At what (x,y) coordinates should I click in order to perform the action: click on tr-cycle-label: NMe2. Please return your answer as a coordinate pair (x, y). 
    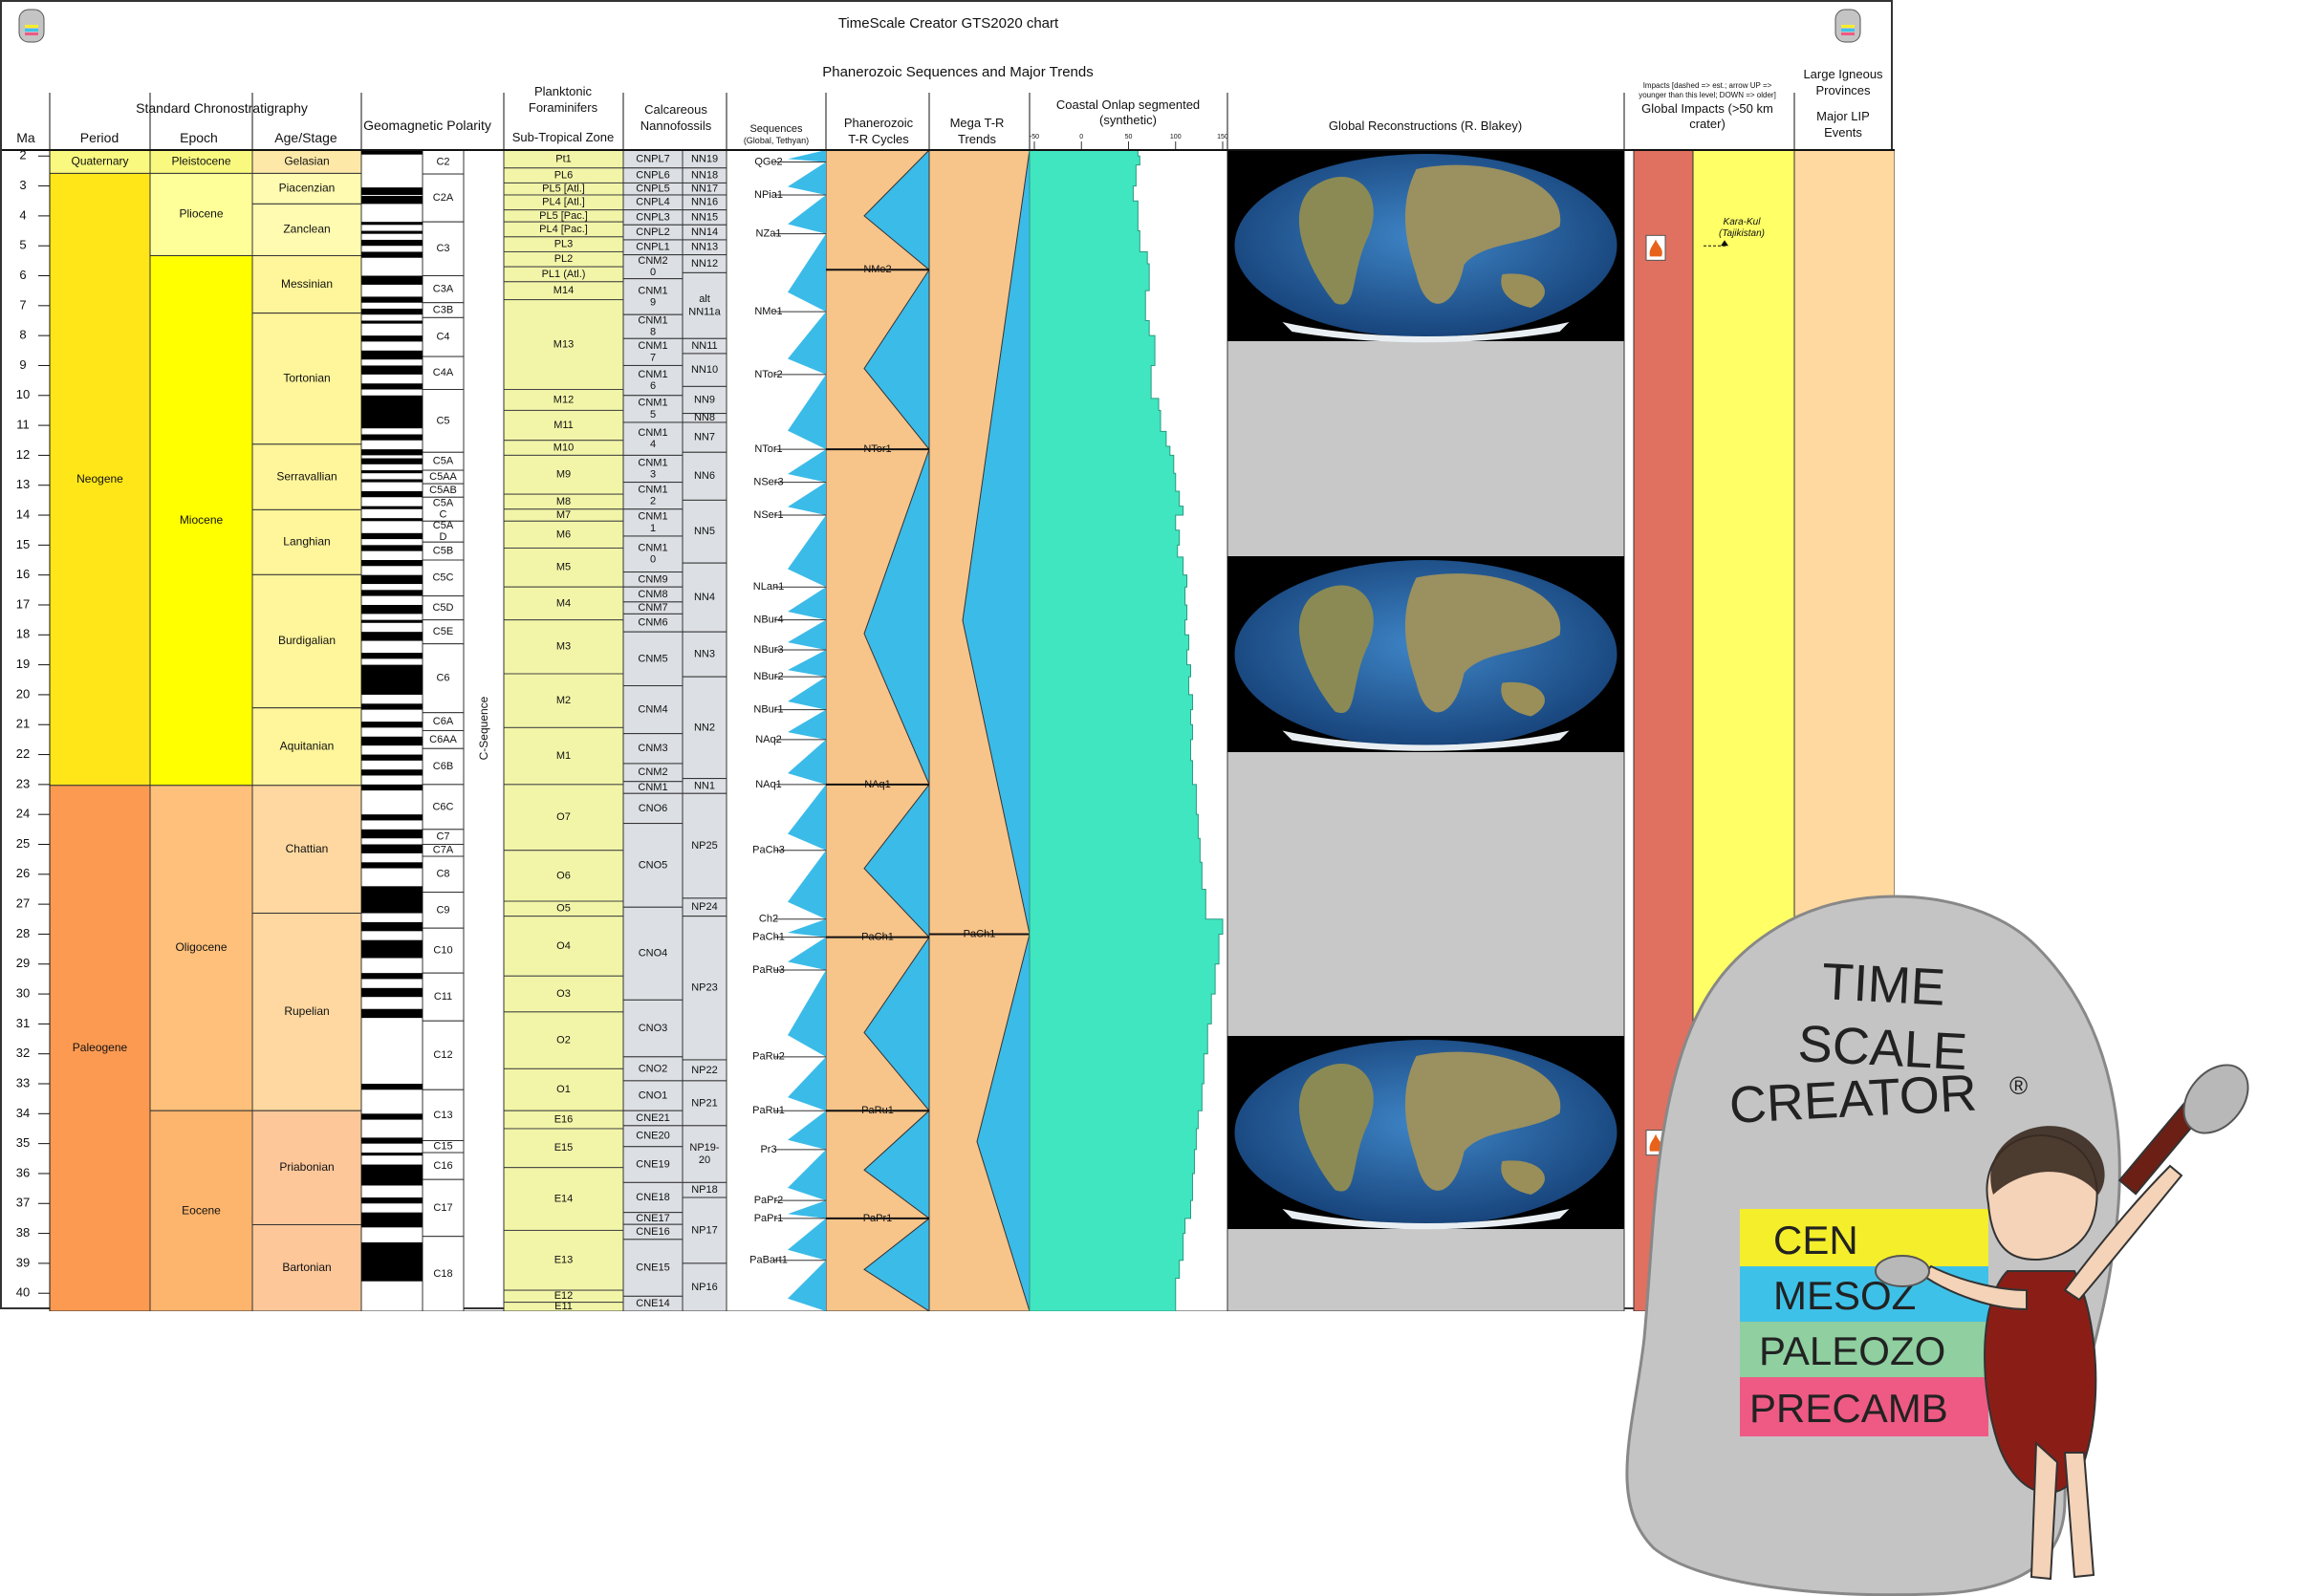
    Looking at the image, I should click on (877, 269).